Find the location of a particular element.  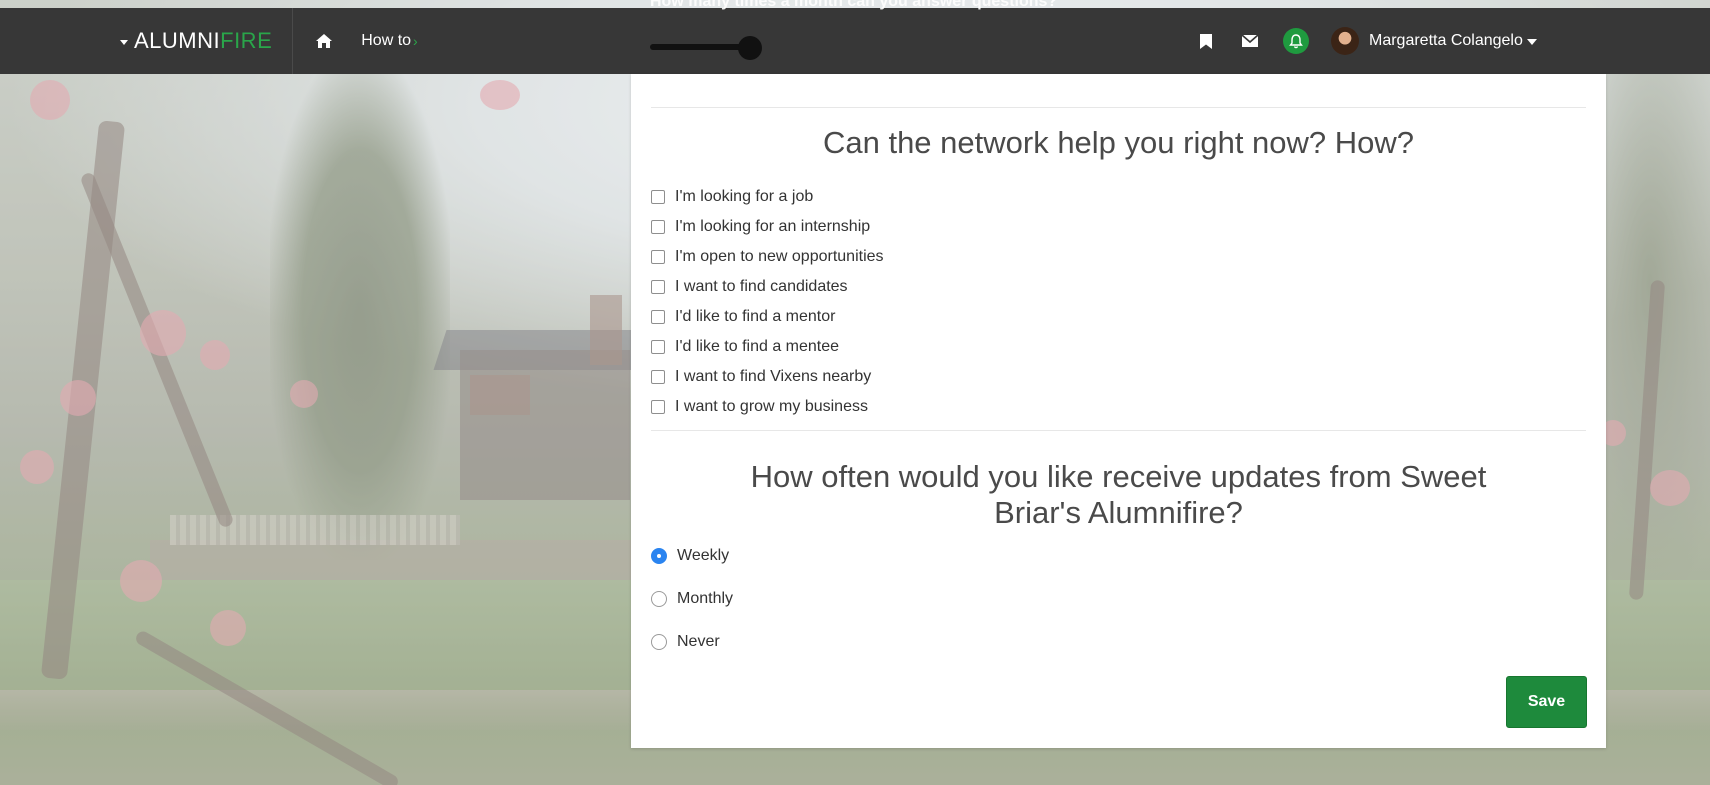

checkbox-label: I'm looking for a job is located at coordinates (744, 196).